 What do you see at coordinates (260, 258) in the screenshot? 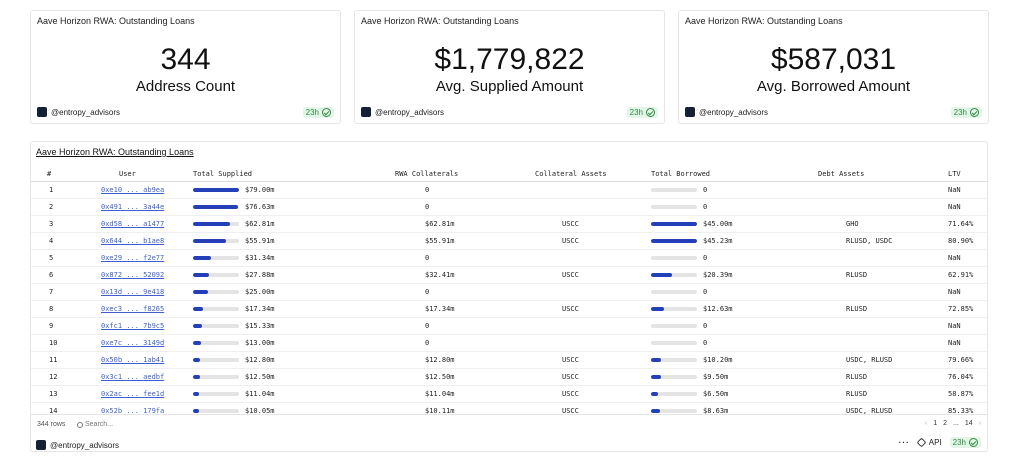
I see `total-supplied-value: $31.34m` at bounding box center [260, 258].